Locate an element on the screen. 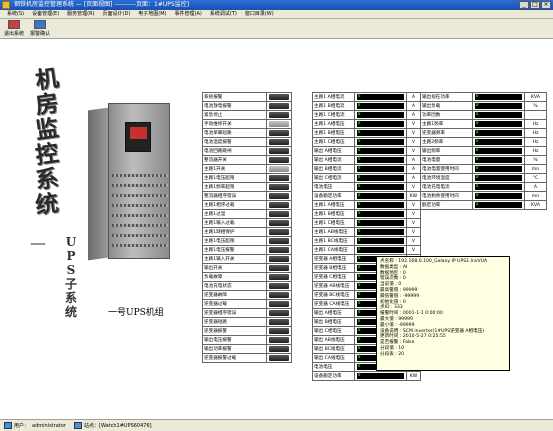 The height and width of the screenshot is (431, 553). measurement-name-2: 输出视在功率 is located at coordinates (446, 97).